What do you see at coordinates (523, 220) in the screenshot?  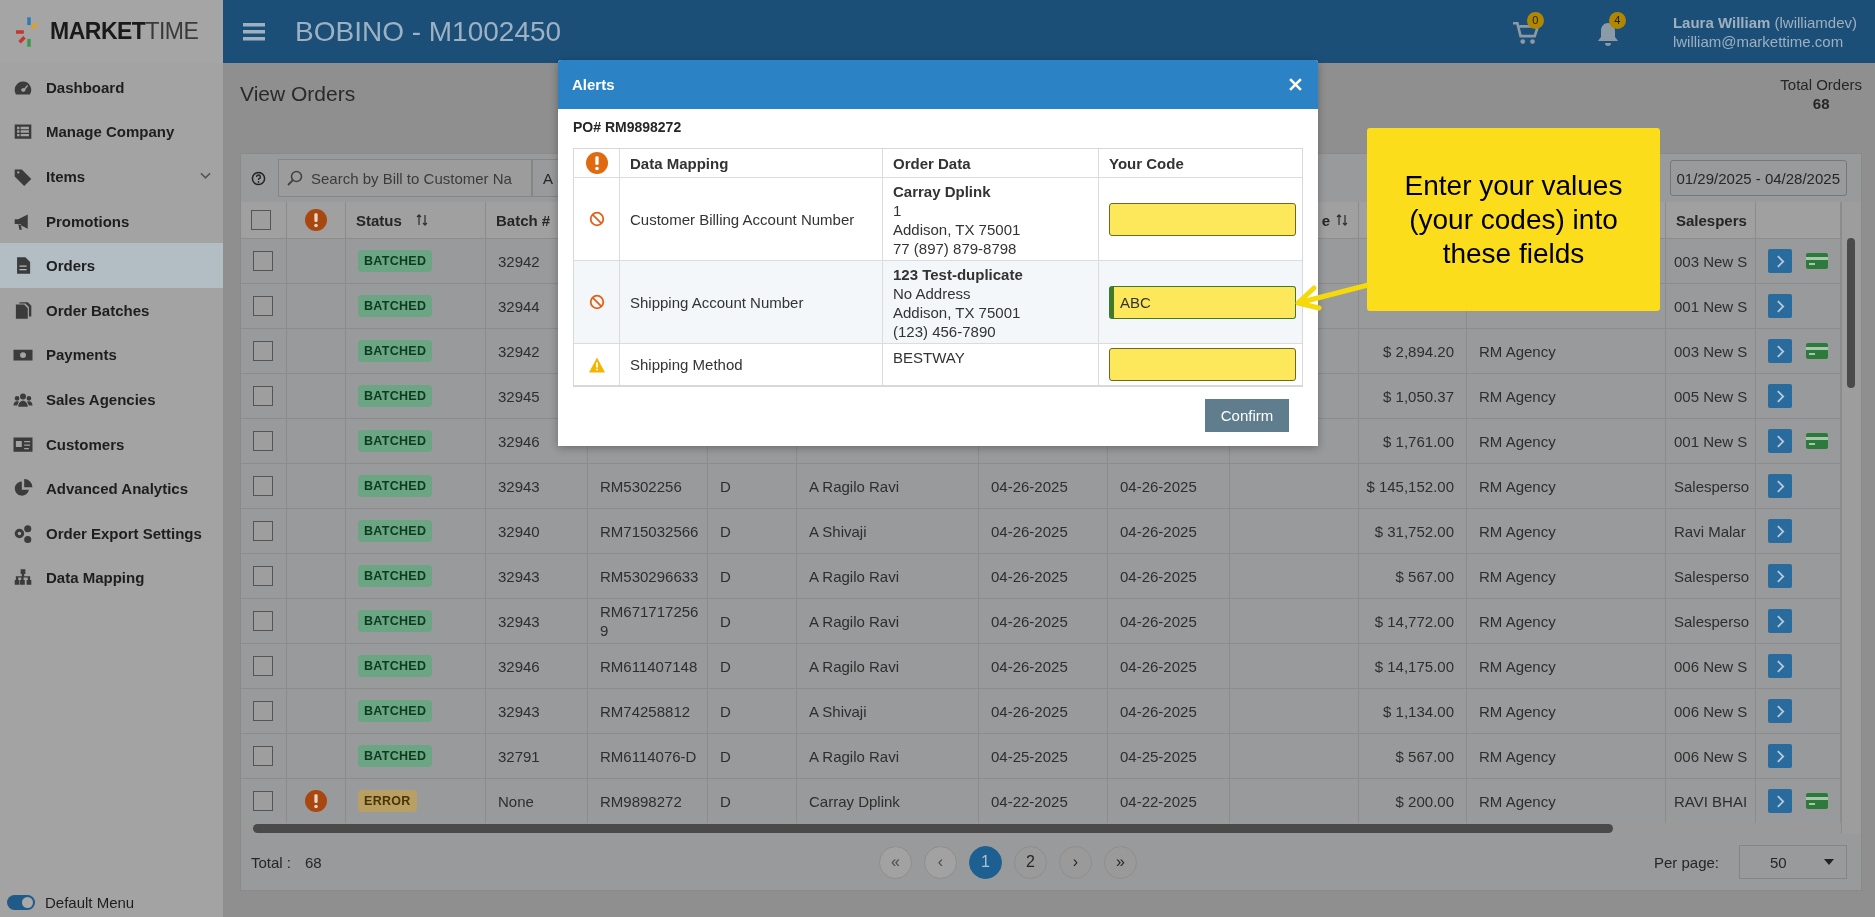 I see `column-header: Batch #` at bounding box center [523, 220].